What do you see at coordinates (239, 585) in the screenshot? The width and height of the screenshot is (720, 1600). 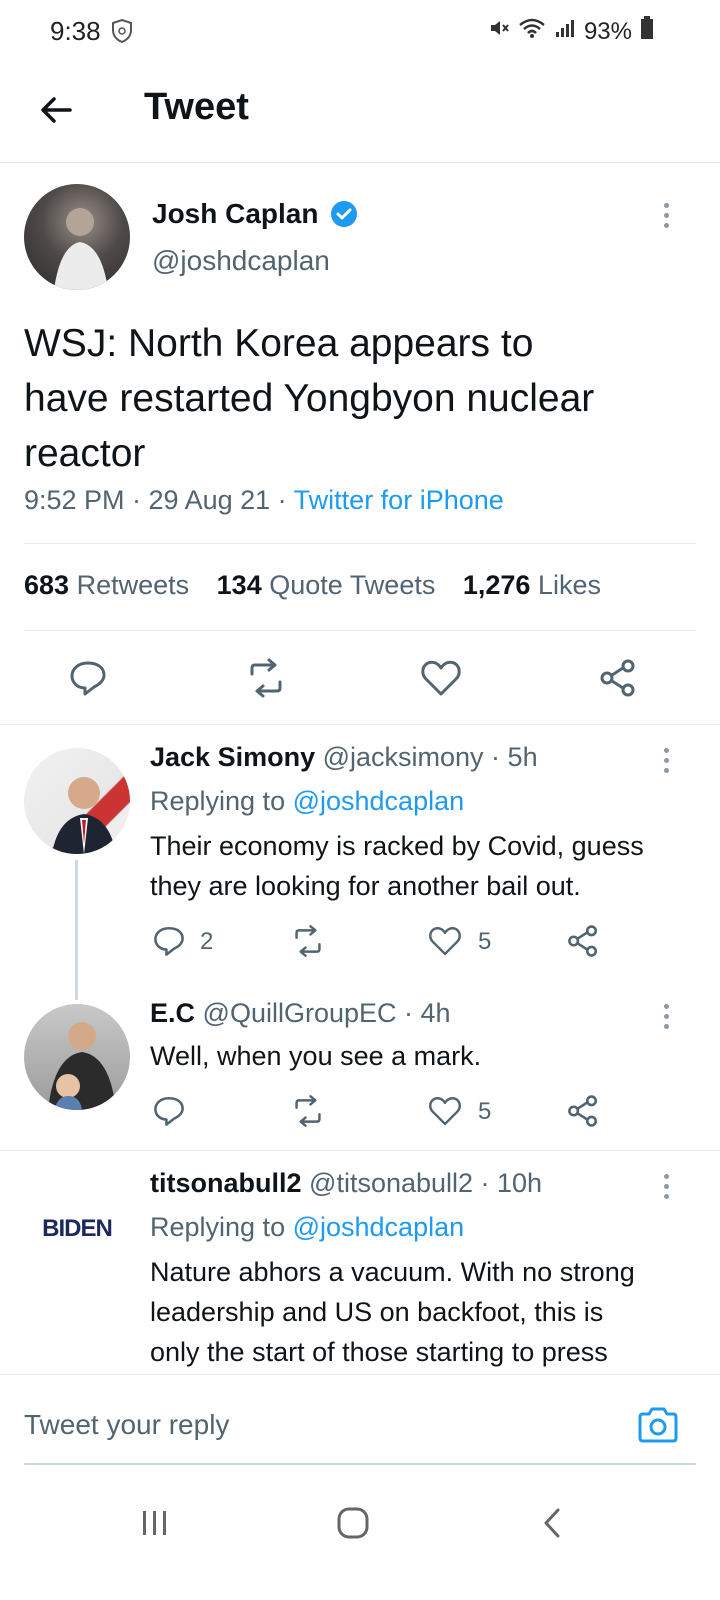 I see `quotes-count: 134` at bounding box center [239, 585].